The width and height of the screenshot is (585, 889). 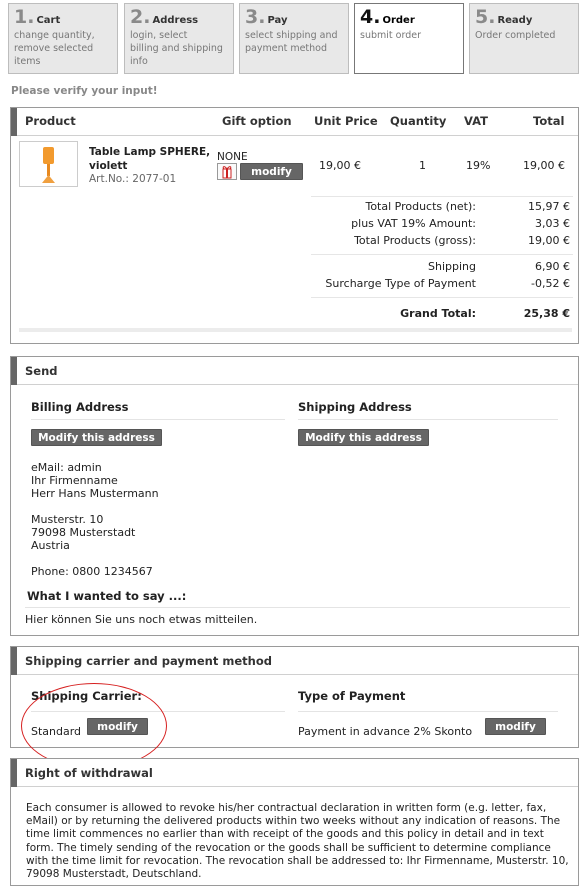 What do you see at coordinates (549, 121) in the screenshot?
I see `column-header-total: Total` at bounding box center [549, 121].